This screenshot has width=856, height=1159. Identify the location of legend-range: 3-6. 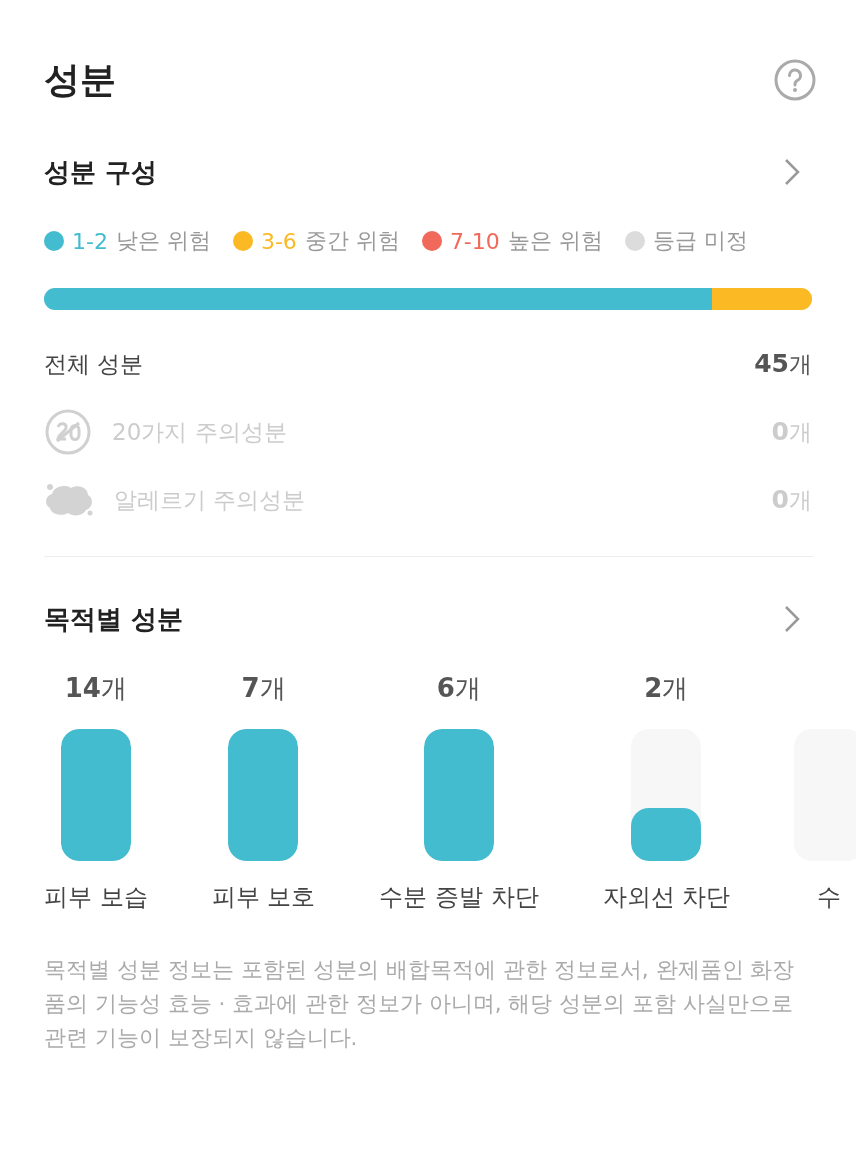
(278, 241).